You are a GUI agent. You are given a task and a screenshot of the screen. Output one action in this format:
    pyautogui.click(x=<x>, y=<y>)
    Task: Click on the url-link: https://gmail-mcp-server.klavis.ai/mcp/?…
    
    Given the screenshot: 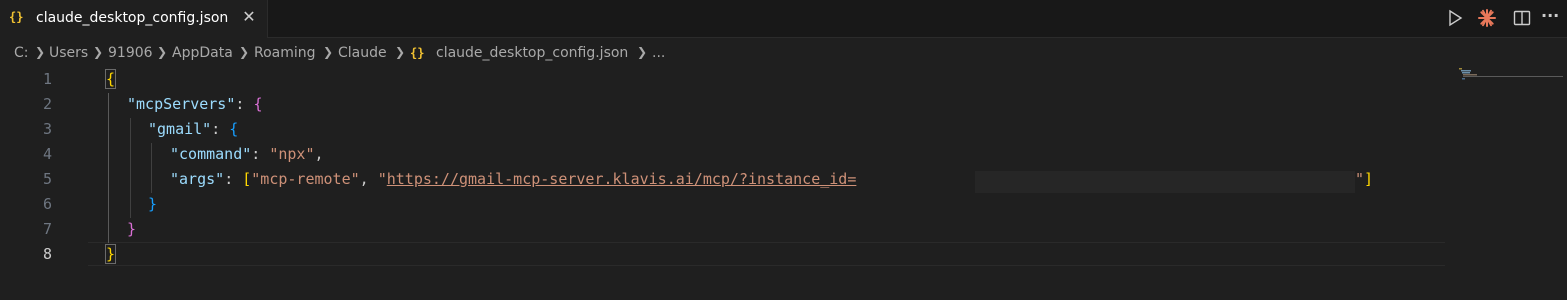 What is the action you would take?
    pyautogui.click(x=622, y=179)
    